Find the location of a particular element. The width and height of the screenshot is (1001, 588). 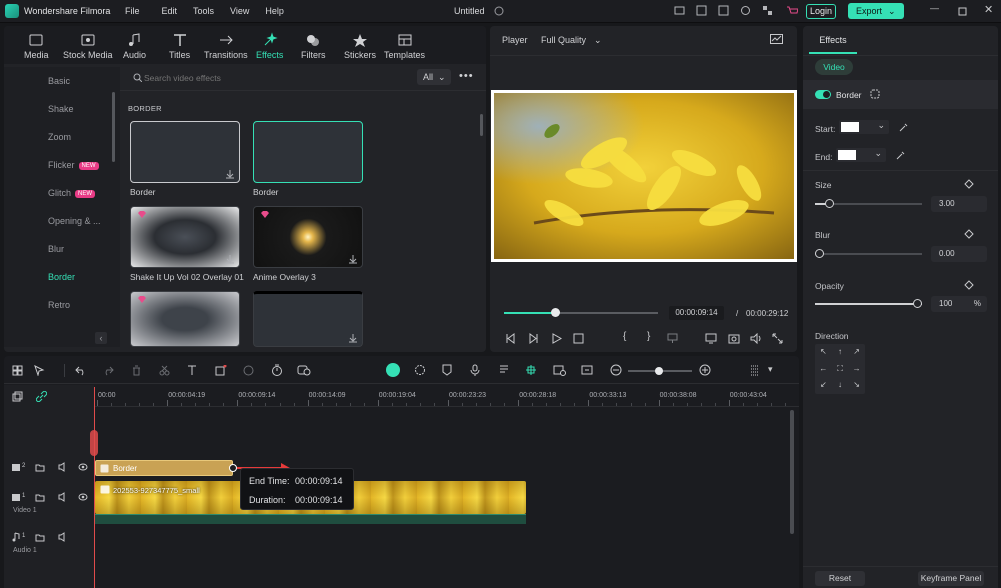

end-color-picker: ⌄ is located at coordinates (861, 155).